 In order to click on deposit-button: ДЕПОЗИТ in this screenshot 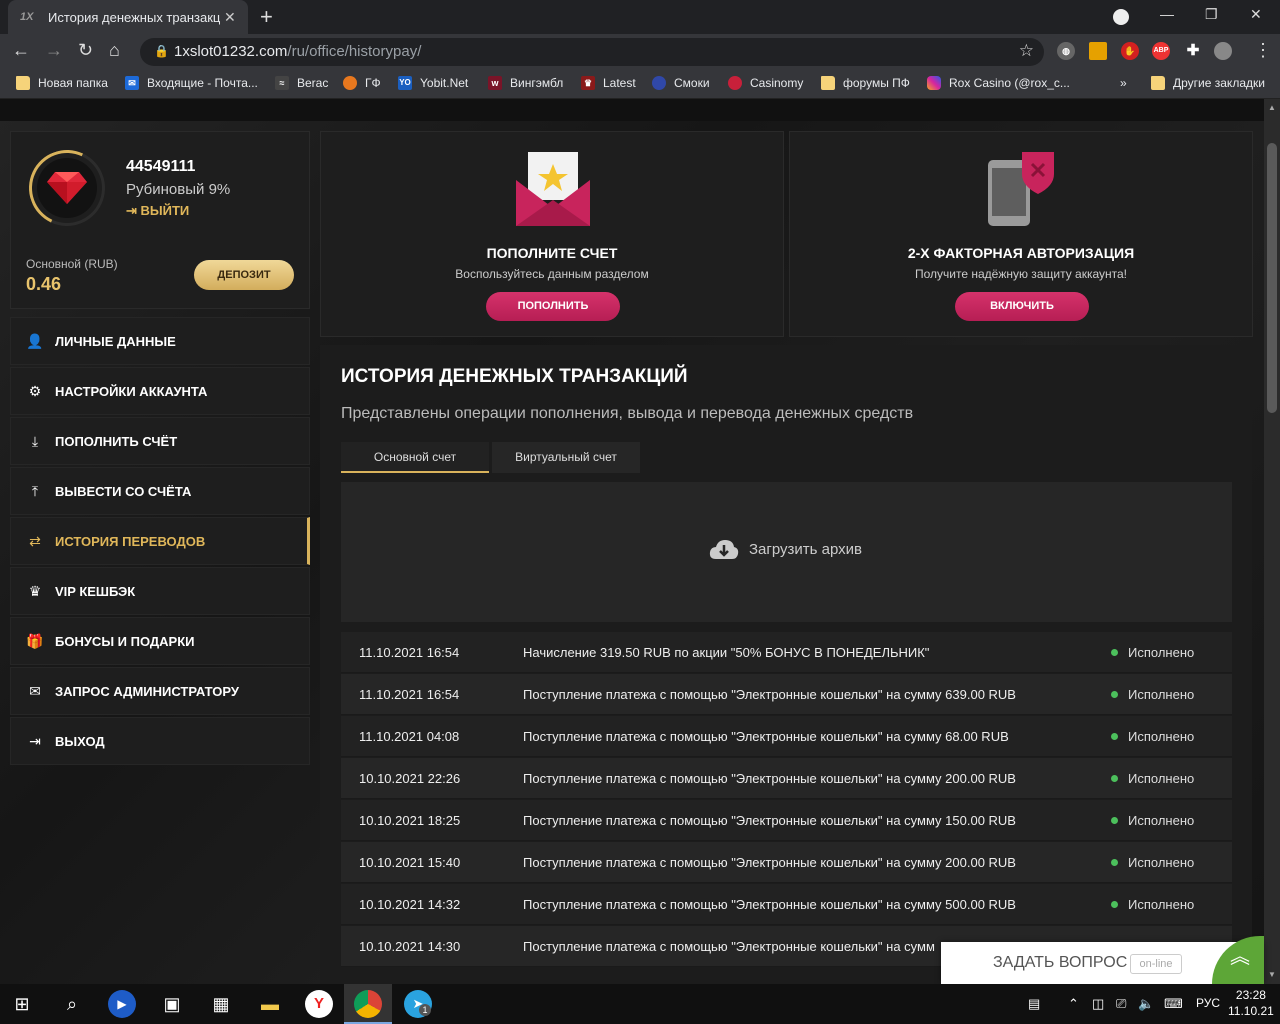, I will do `click(244, 275)`.